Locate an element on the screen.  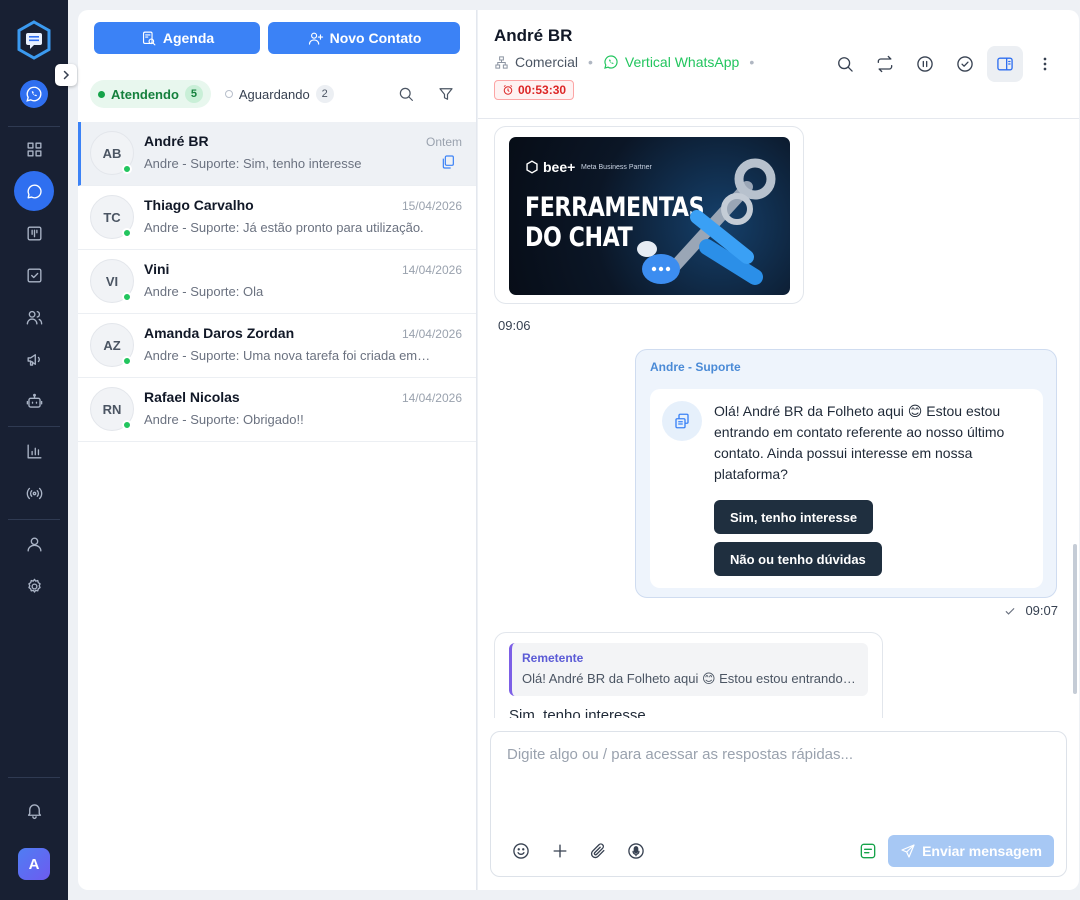
tab-label: Aguardando is located at coordinates (274, 94).